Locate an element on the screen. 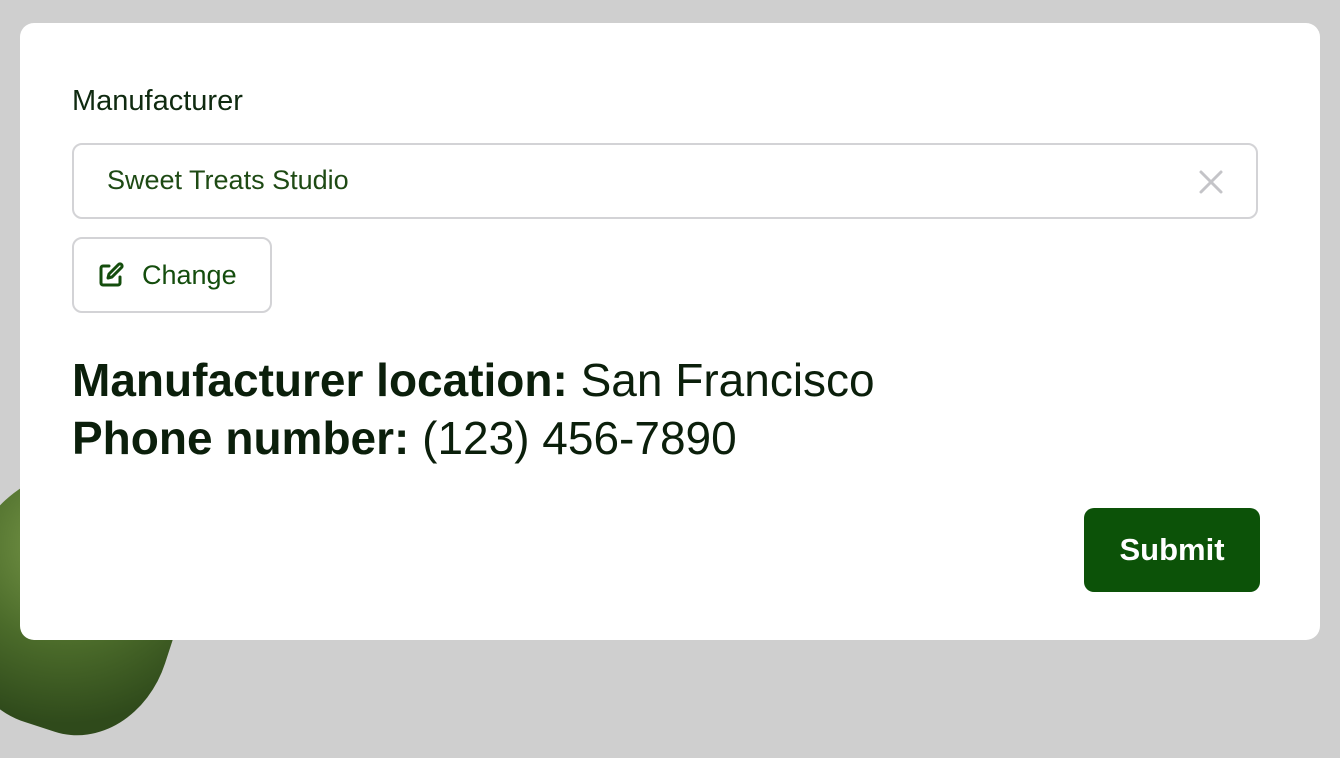  change-button-label: Change is located at coordinates (189, 274).